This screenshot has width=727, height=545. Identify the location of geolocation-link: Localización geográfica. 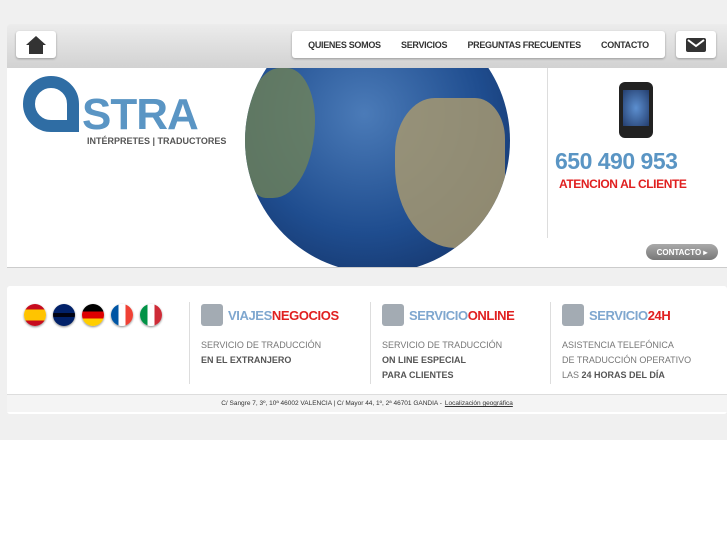
(479, 403).